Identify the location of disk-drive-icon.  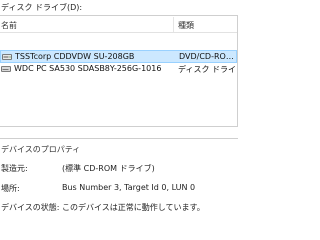
(6, 69).